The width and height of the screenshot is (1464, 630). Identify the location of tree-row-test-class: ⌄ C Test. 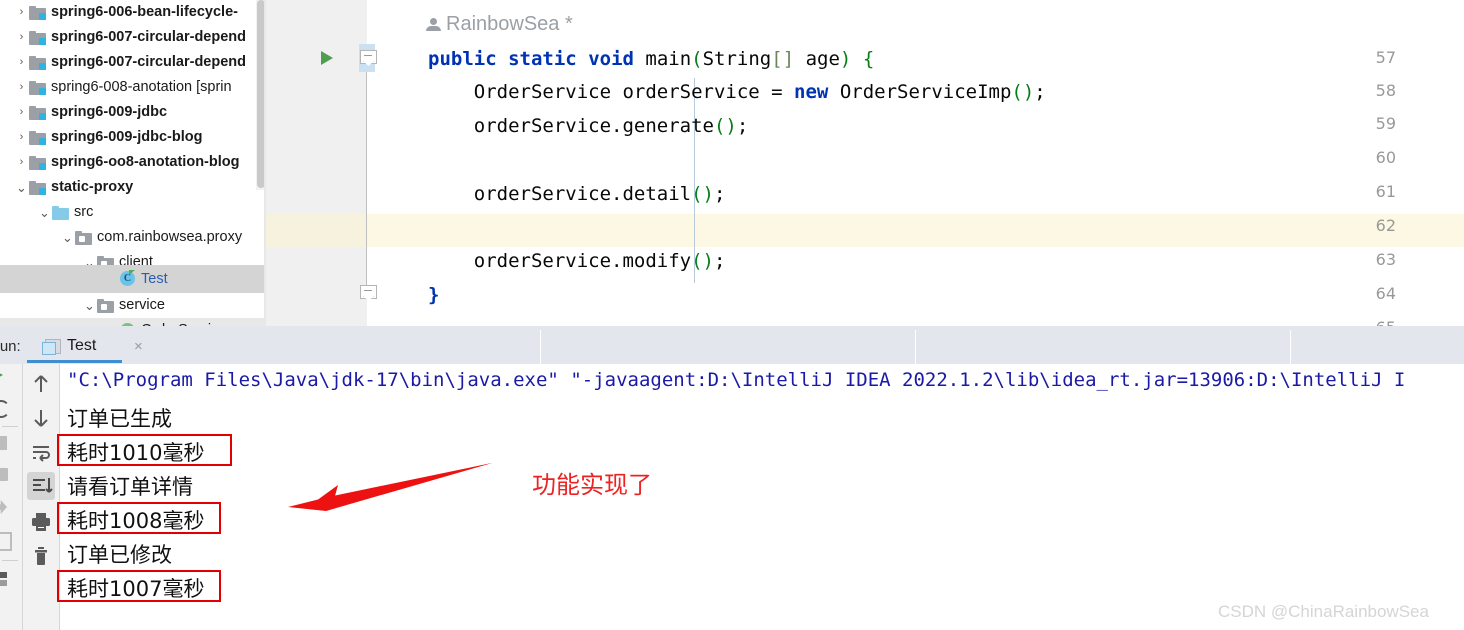
(133, 279).